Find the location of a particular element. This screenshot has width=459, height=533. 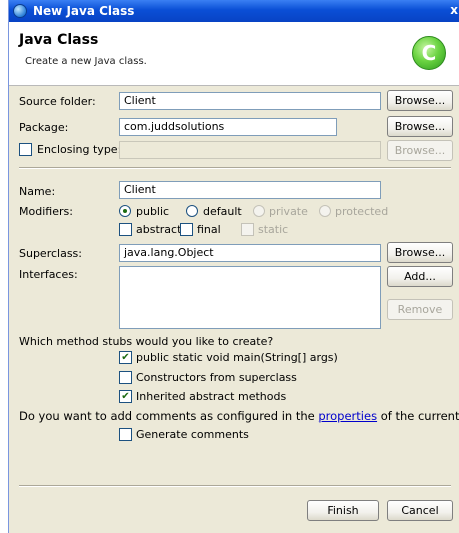

default-radio is located at coordinates (192, 211).